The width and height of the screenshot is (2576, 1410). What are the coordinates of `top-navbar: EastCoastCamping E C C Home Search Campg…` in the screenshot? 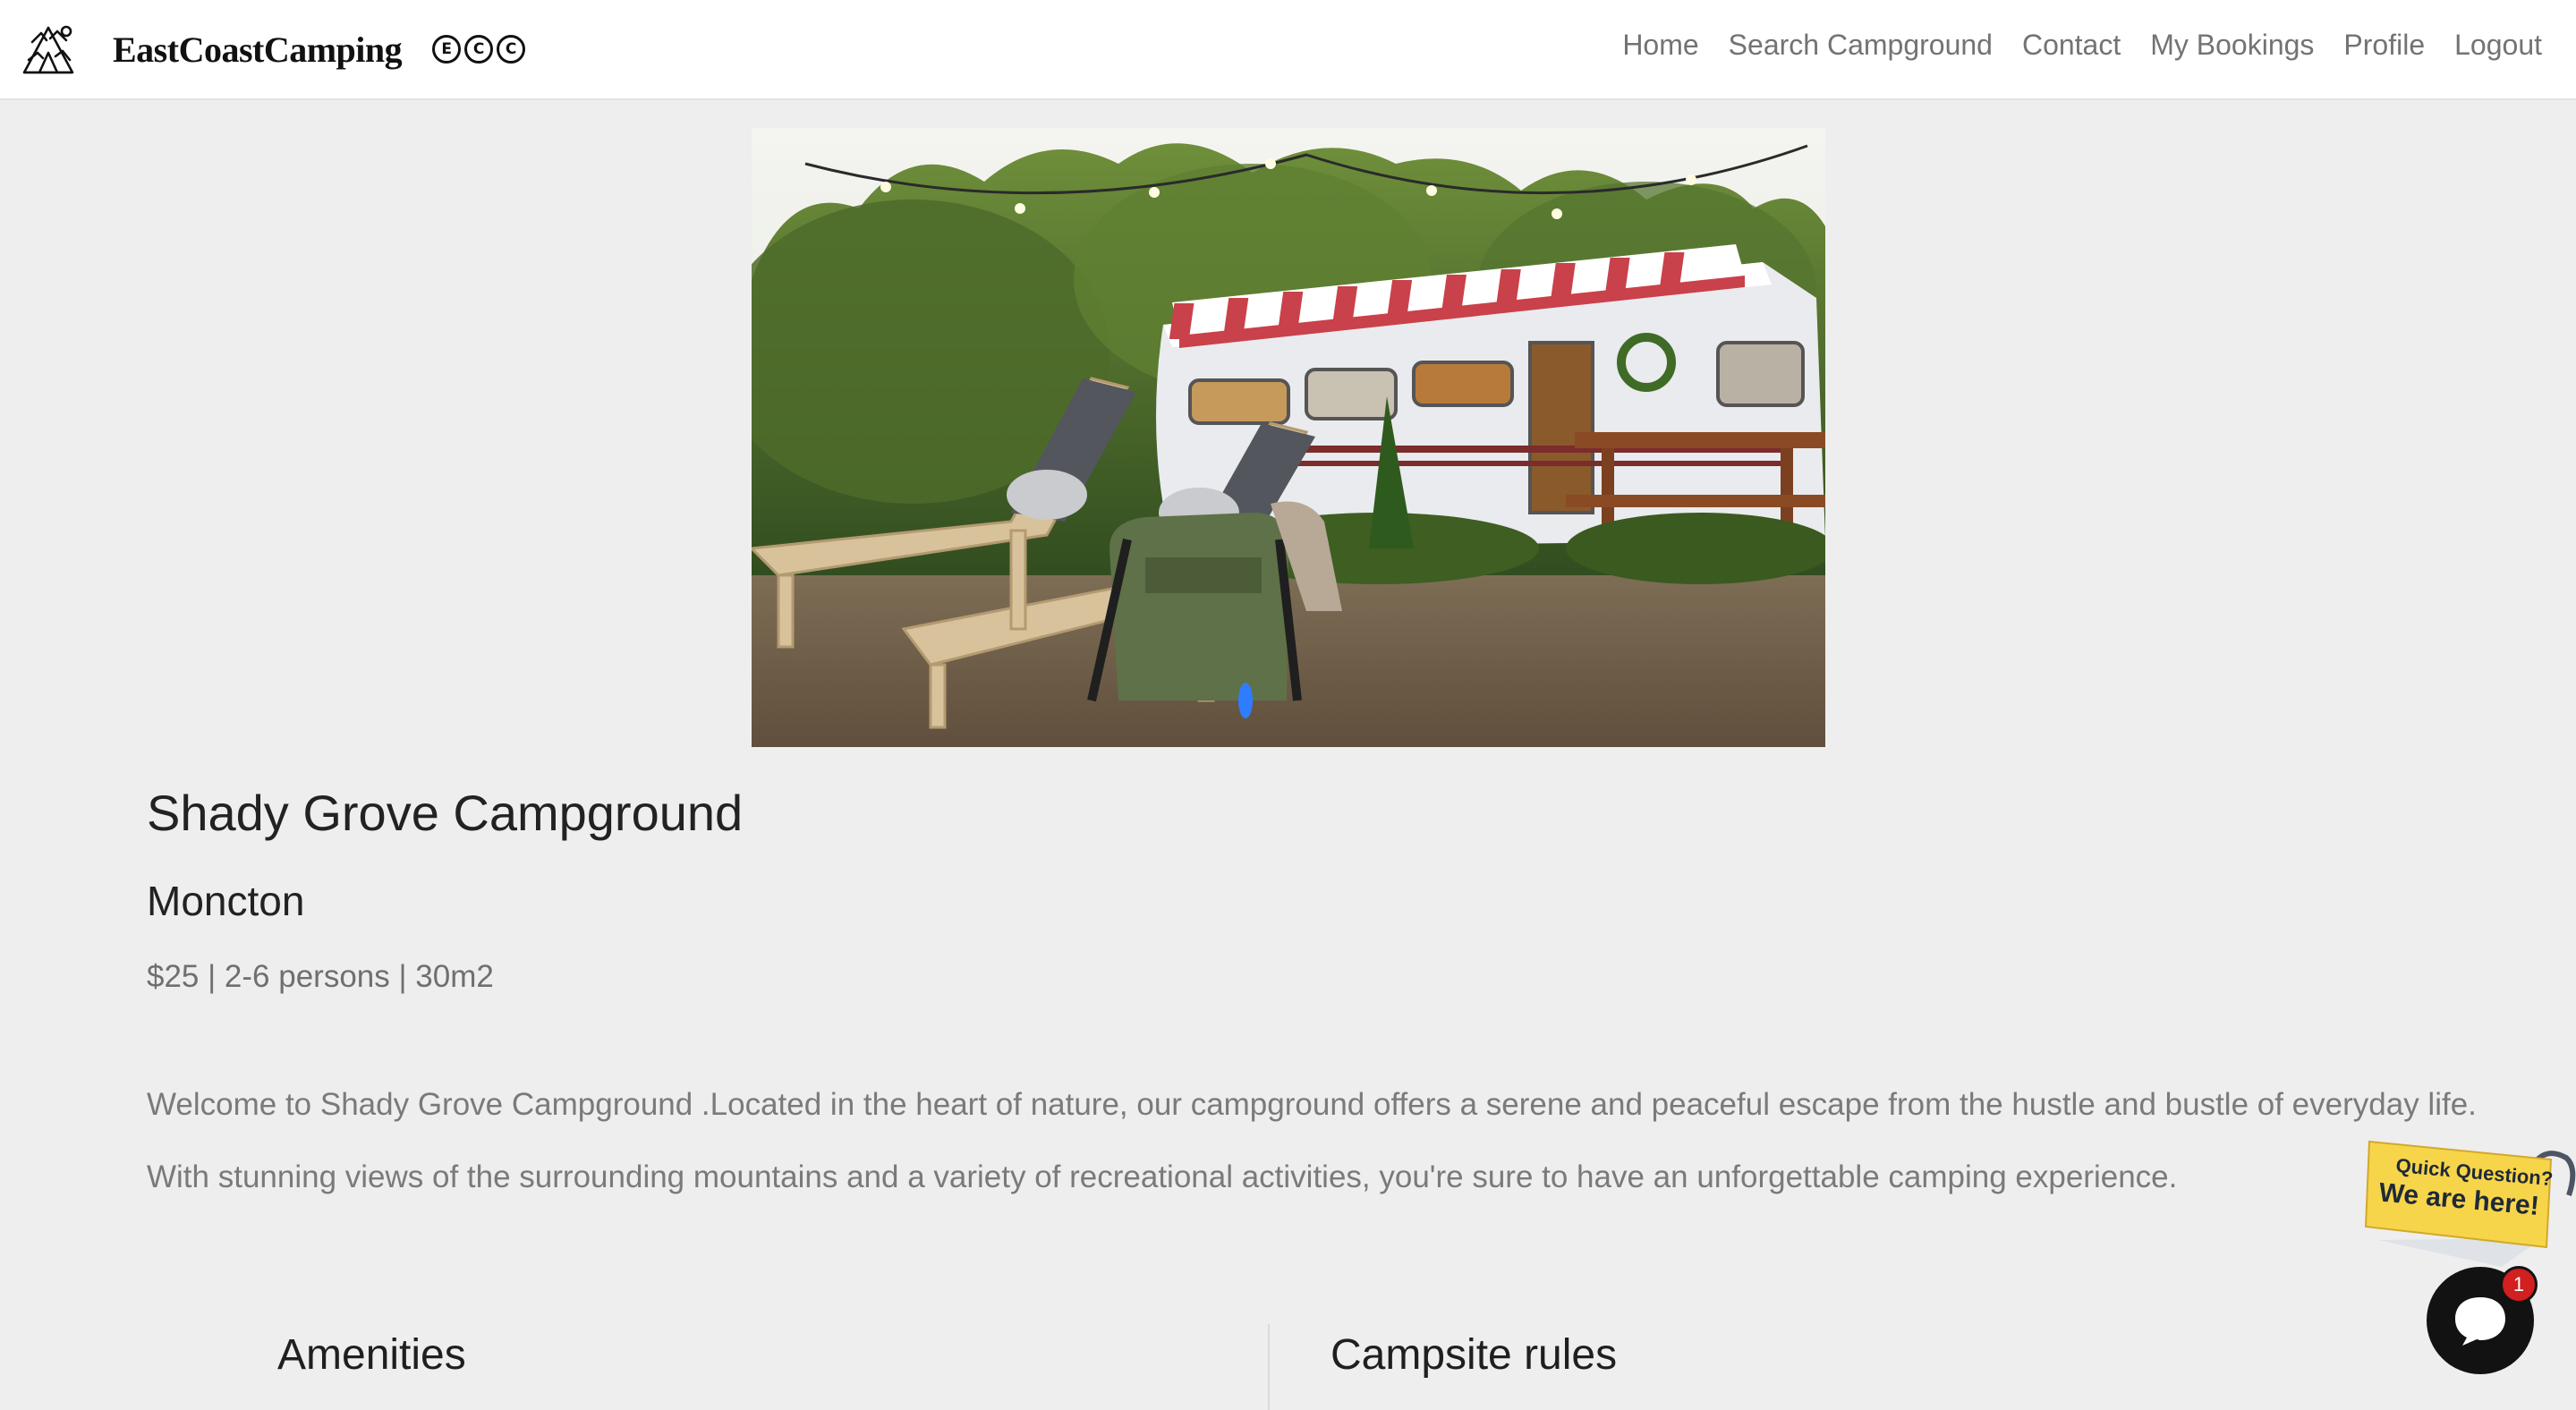 It's located at (1288, 50).